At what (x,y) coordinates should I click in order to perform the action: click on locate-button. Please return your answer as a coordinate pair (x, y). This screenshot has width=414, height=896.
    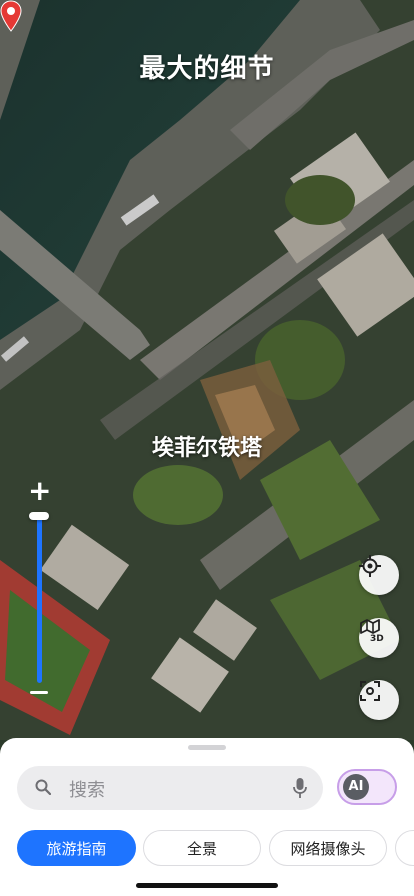
    Looking at the image, I should click on (379, 575).